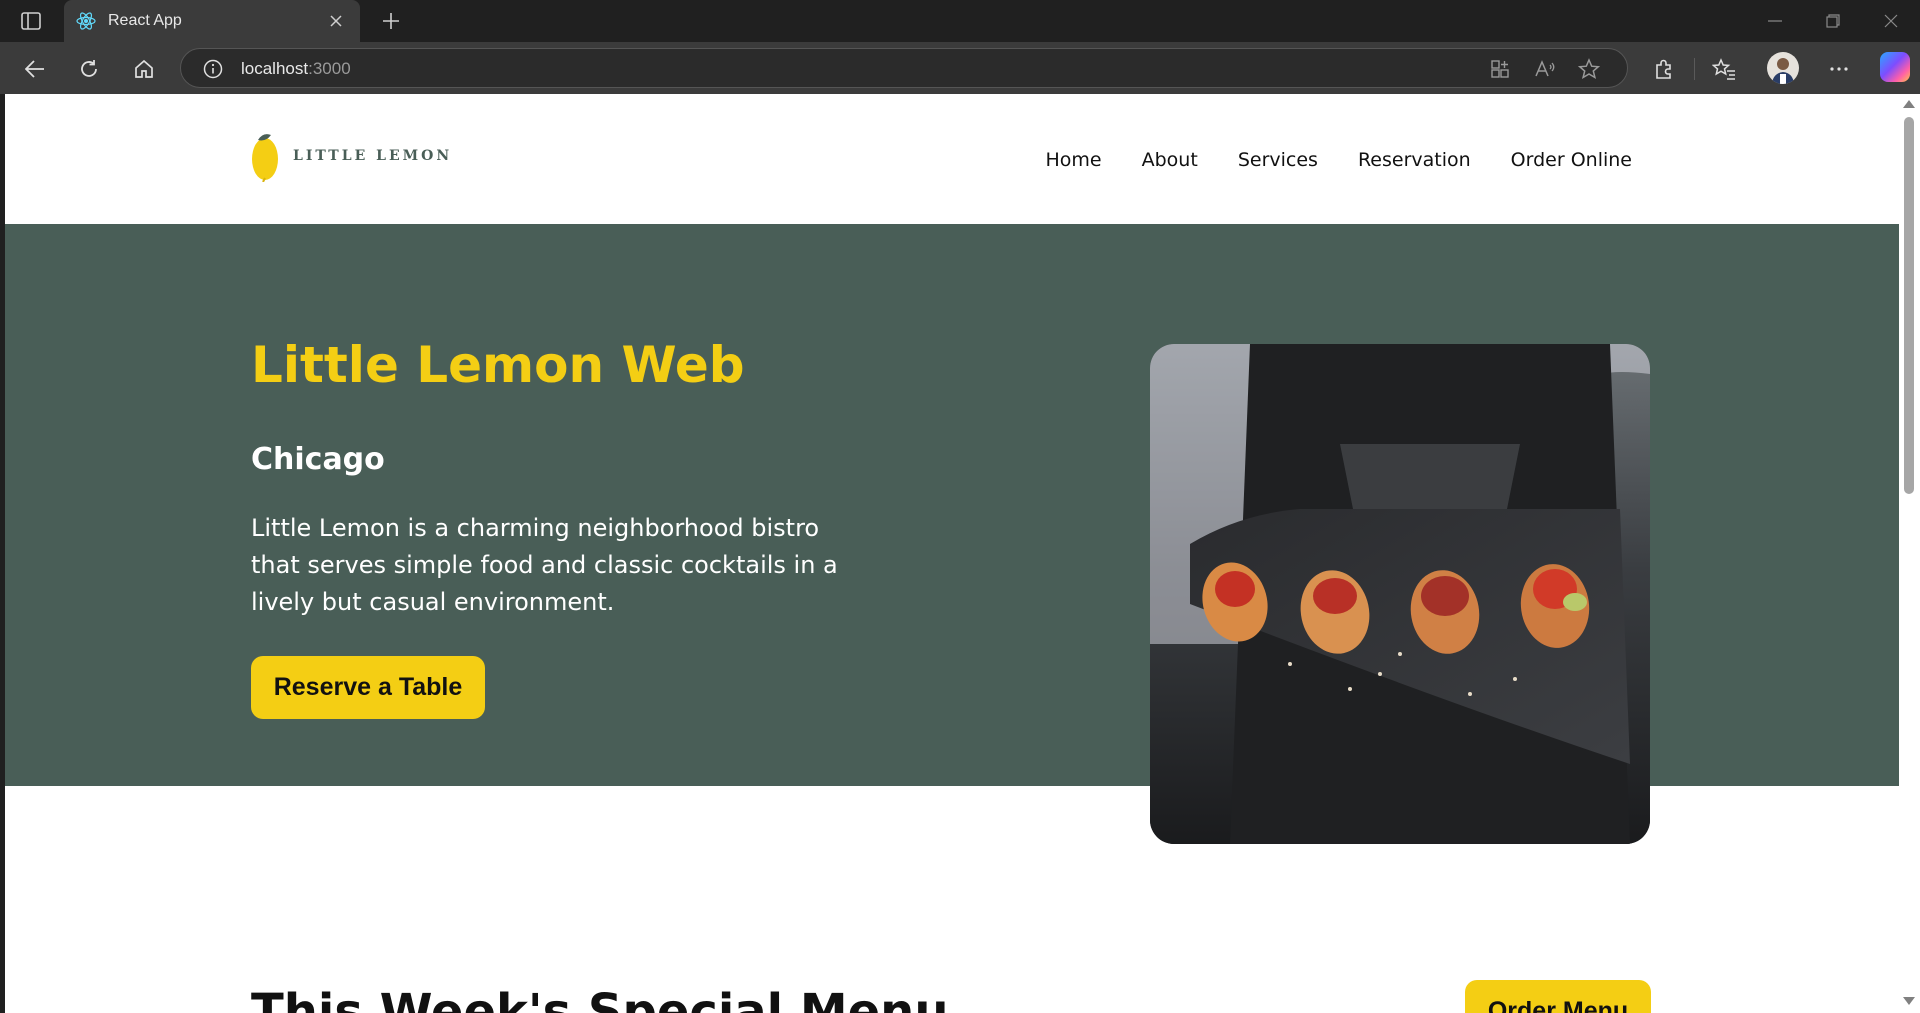 The height and width of the screenshot is (1013, 1920). Describe the element at coordinates (368, 687) in the screenshot. I see `reserve-table-button: Reserve a Table` at that location.